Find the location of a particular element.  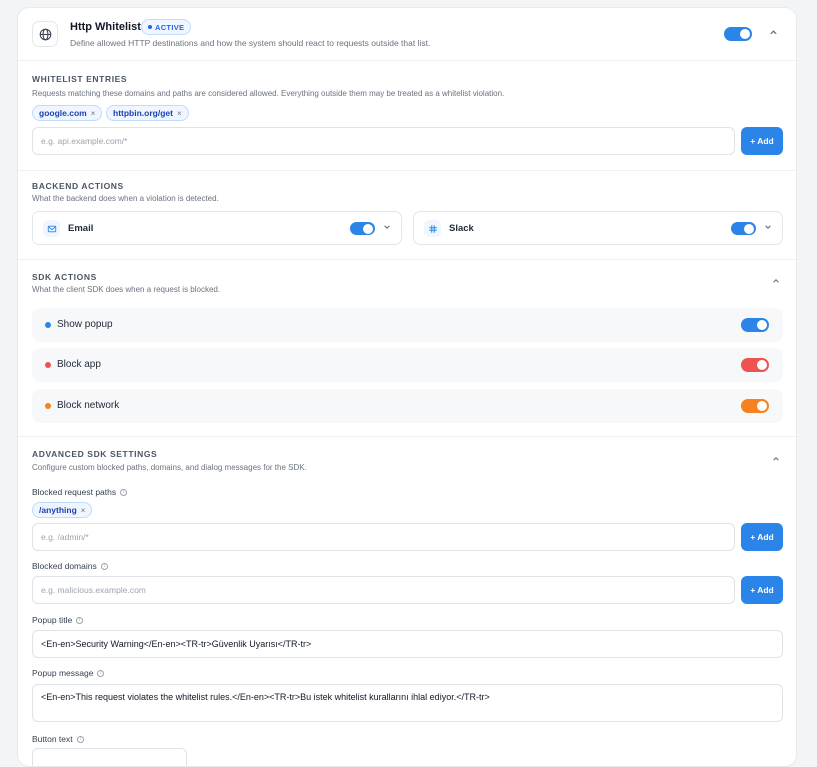

slack-icon is located at coordinates (432, 228).